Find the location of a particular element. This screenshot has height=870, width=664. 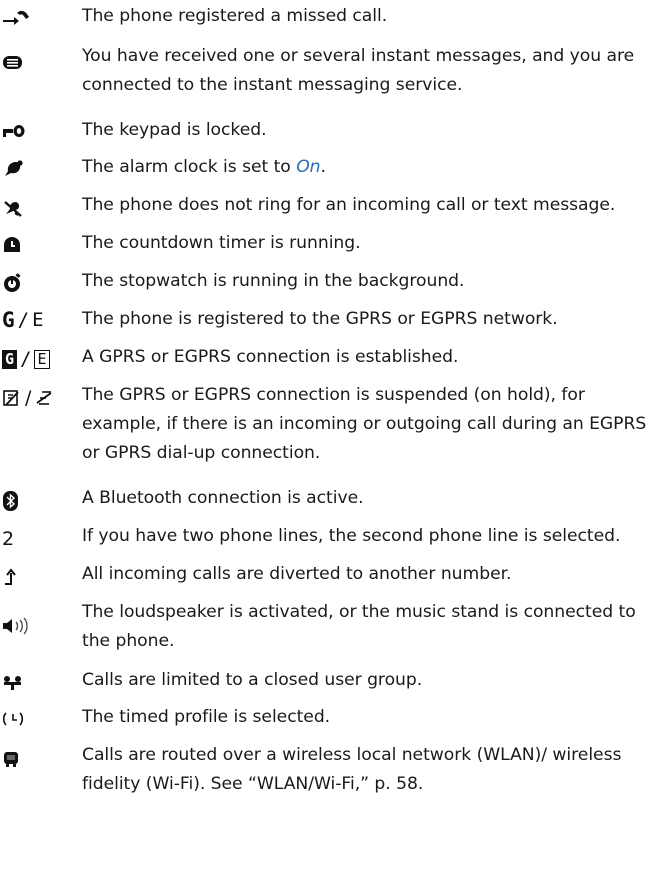

list-item-text: The timed profile is selected. is located at coordinates (206, 717).